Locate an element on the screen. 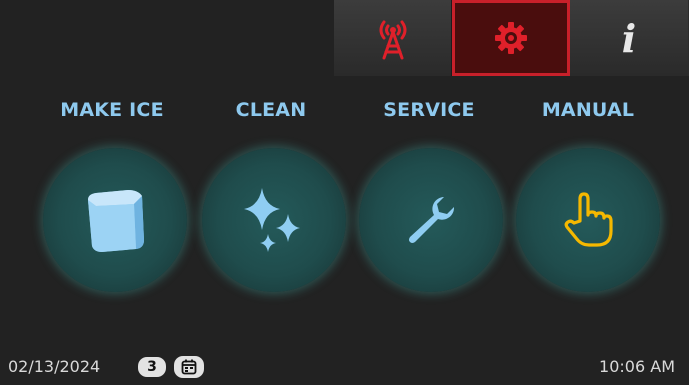  calendar-button is located at coordinates (189, 367).